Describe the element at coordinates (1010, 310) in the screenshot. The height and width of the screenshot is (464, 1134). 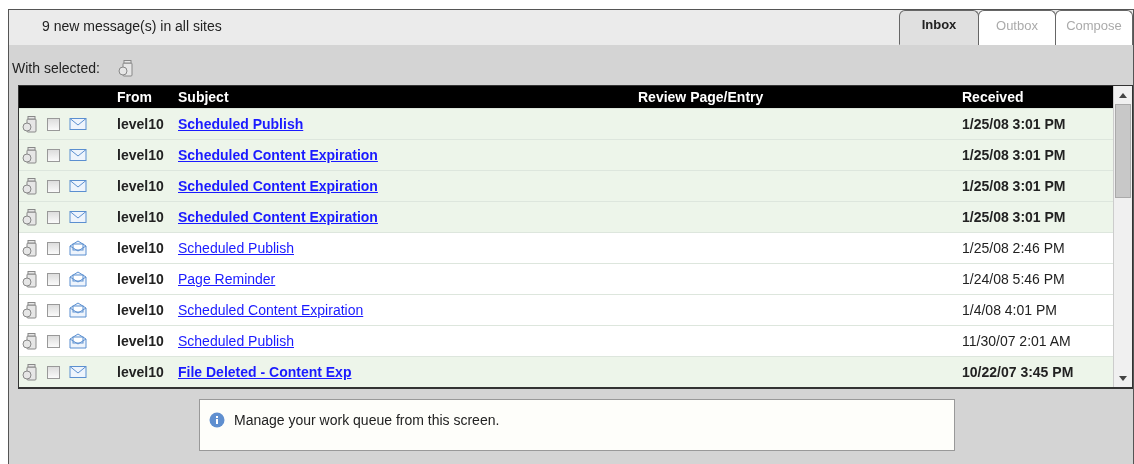
I see `received-cell-text: 1/4/08 4:01 PM` at that location.